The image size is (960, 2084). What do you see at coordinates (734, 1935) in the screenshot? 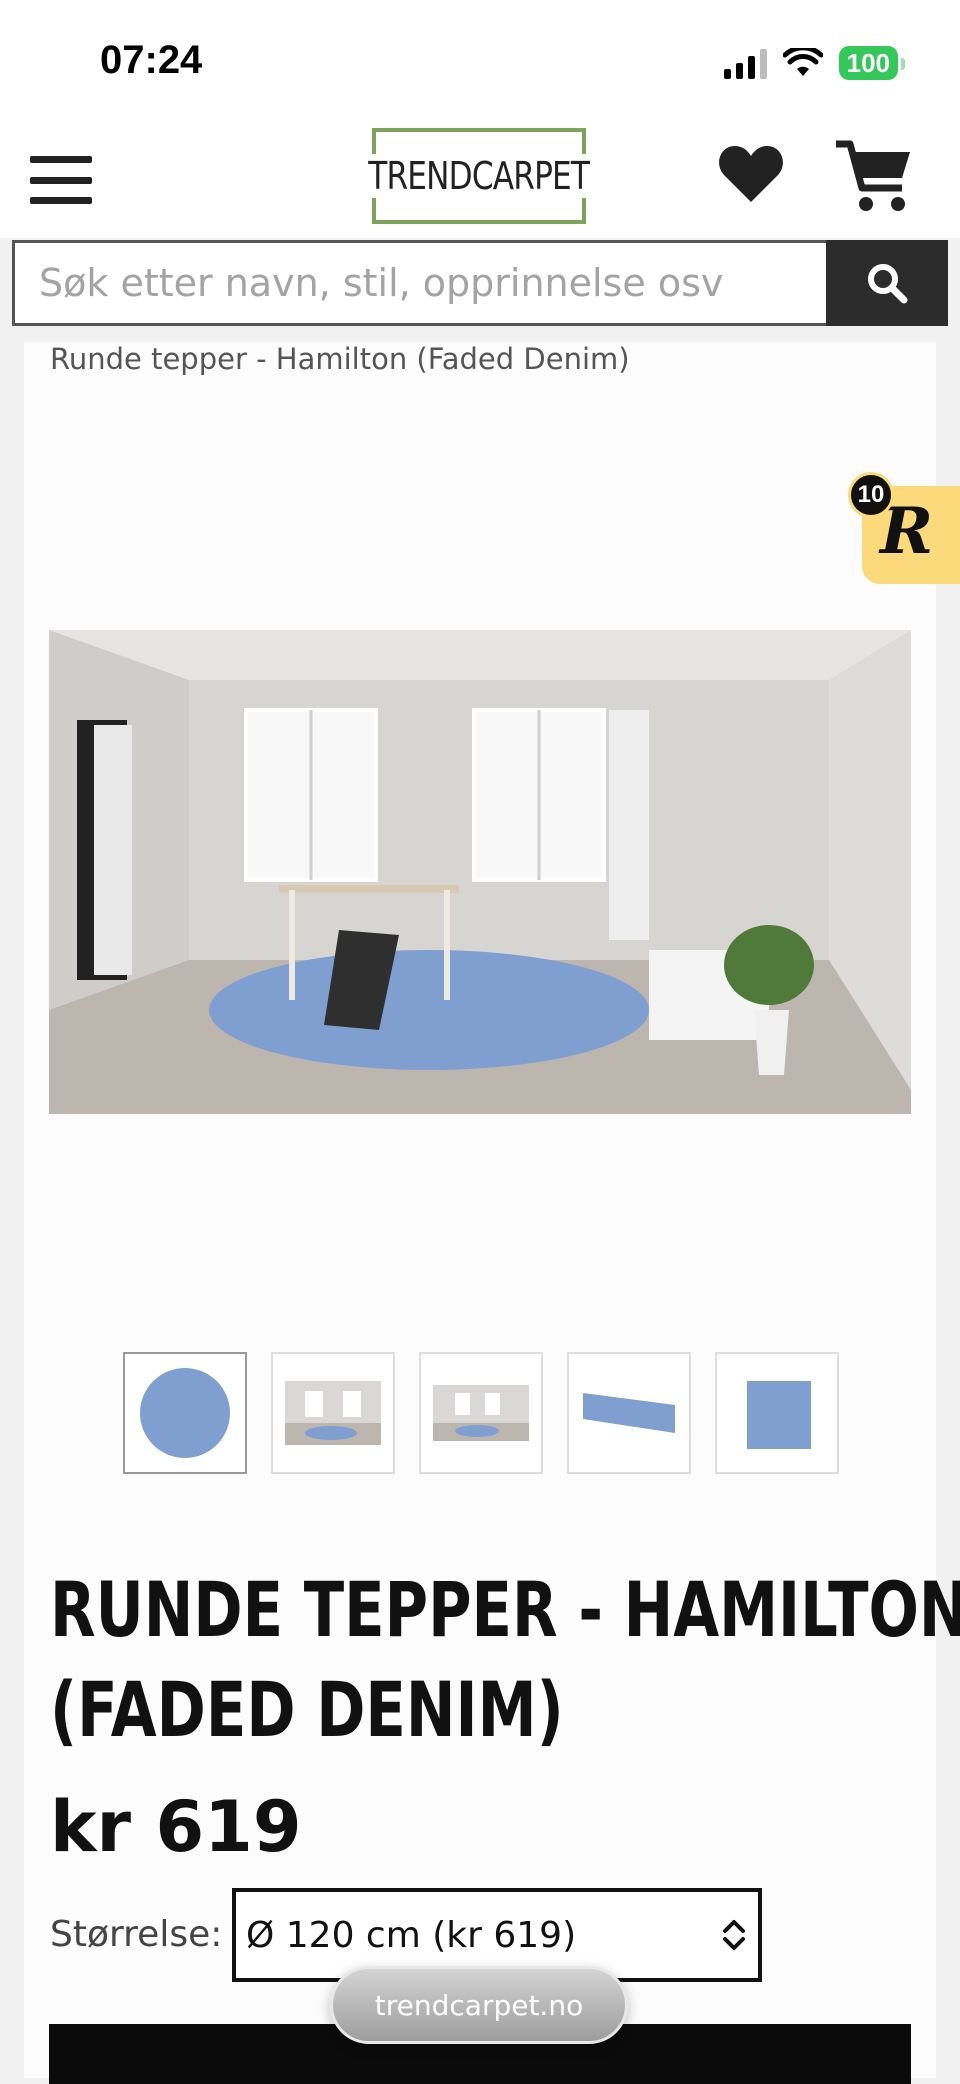
I see `chevrons-updown-icon` at bounding box center [734, 1935].